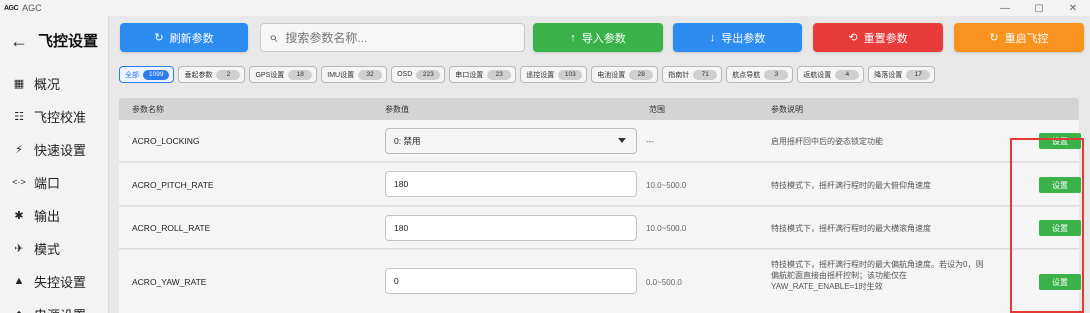 This screenshot has height=313, width=1090. I want to click on chip-count: 223, so click(428, 74).